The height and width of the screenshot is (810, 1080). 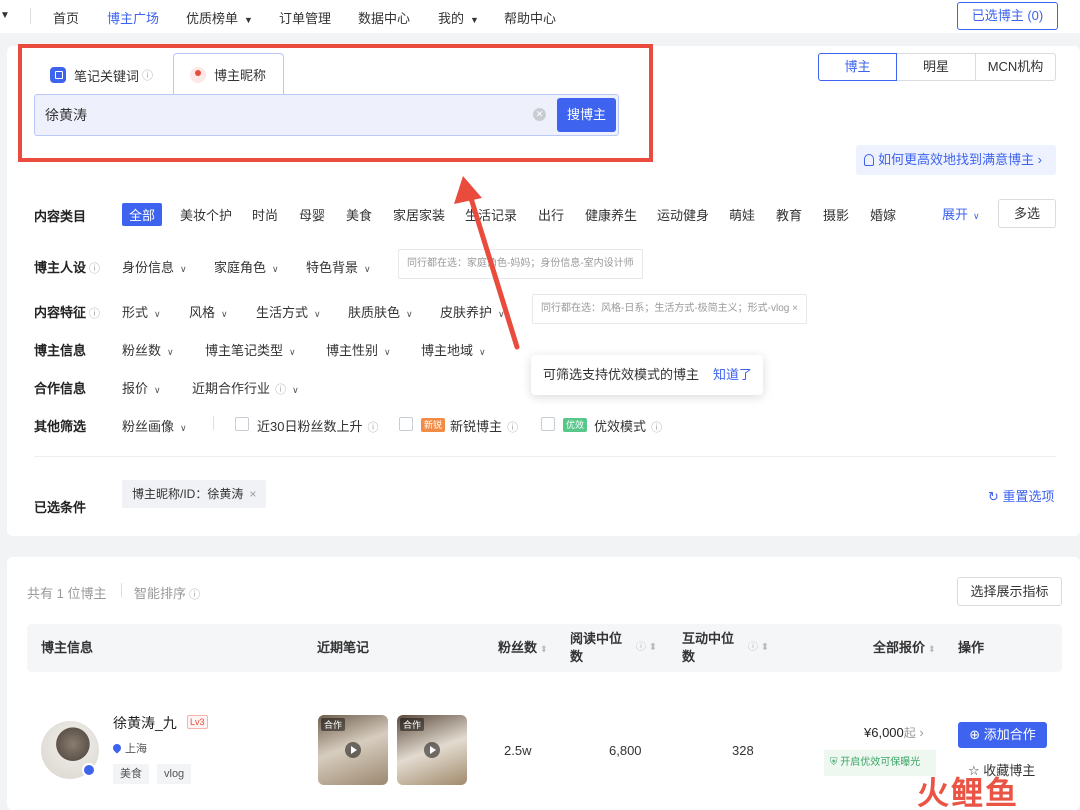 What do you see at coordinates (245, 387) in the screenshot?
I see `coop-info-dropdown: 近期合作行业 ⓘ ∨` at bounding box center [245, 387].